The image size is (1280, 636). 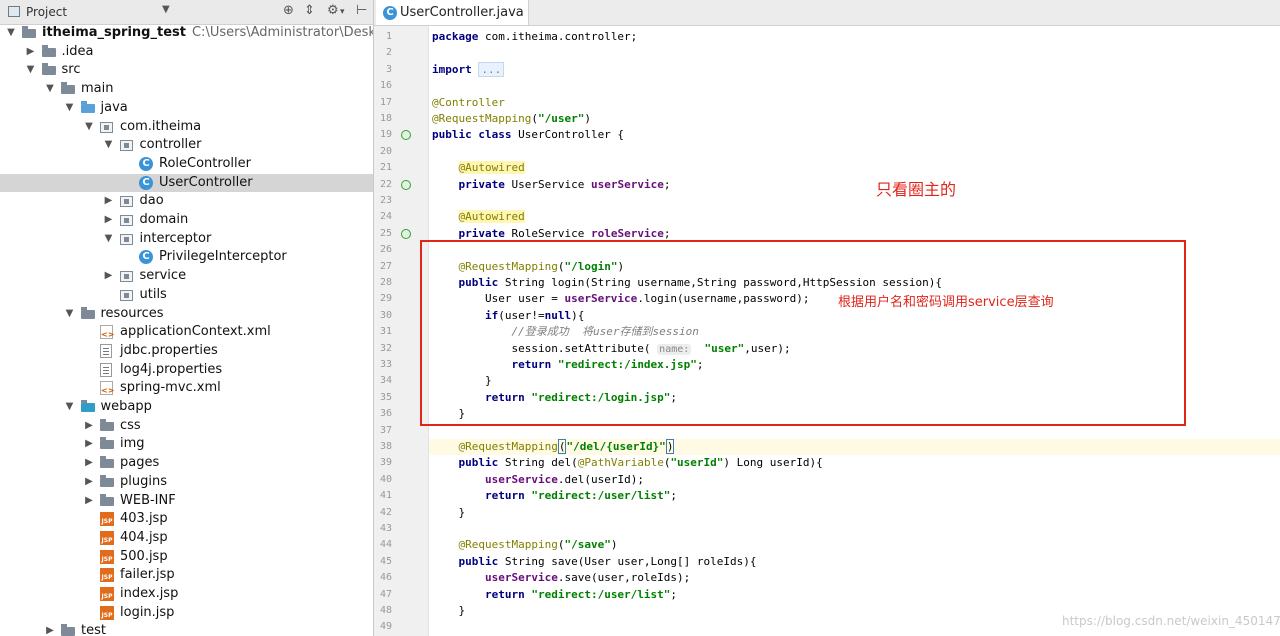 What do you see at coordinates (186, 239) in the screenshot?
I see `tree-item: ▼ interceptor` at bounding box center [186, 239].